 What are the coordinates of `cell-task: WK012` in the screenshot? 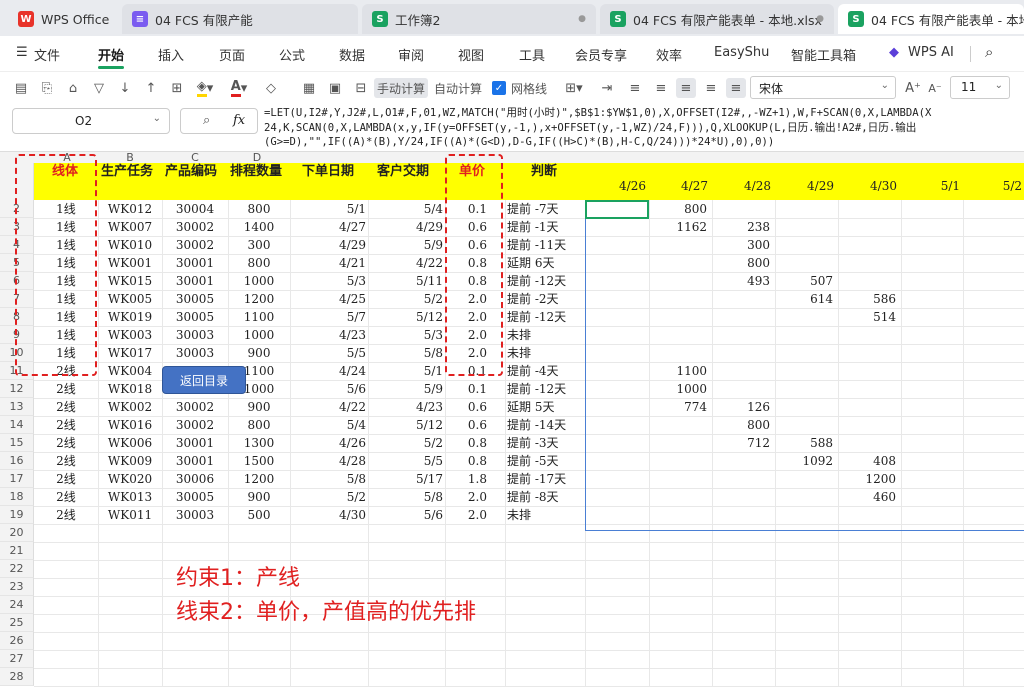 It's located at (130, 209).